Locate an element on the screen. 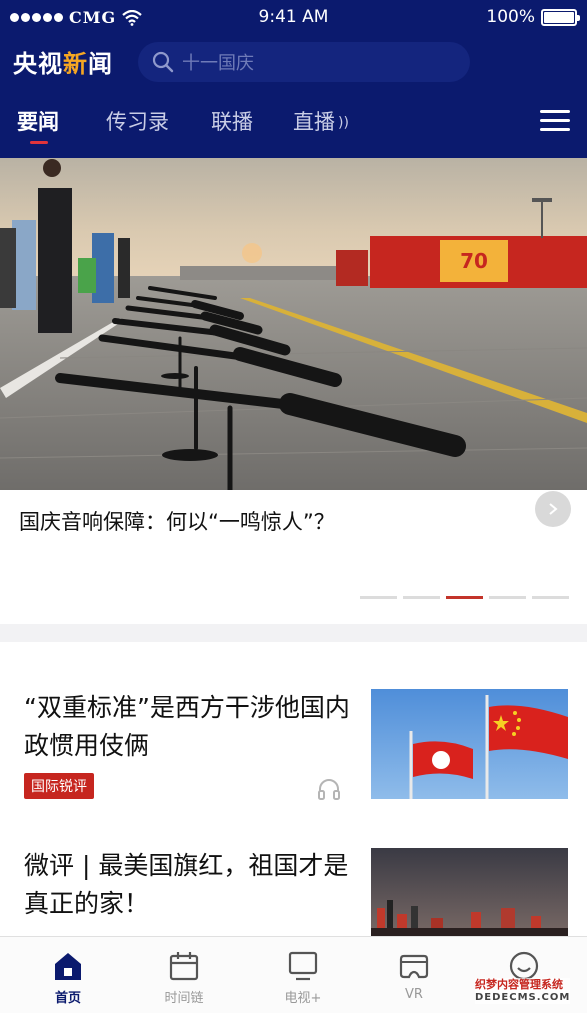 This screenshot has width=587, height=1013. pager-dot-active is located at coordinates (464, 597).